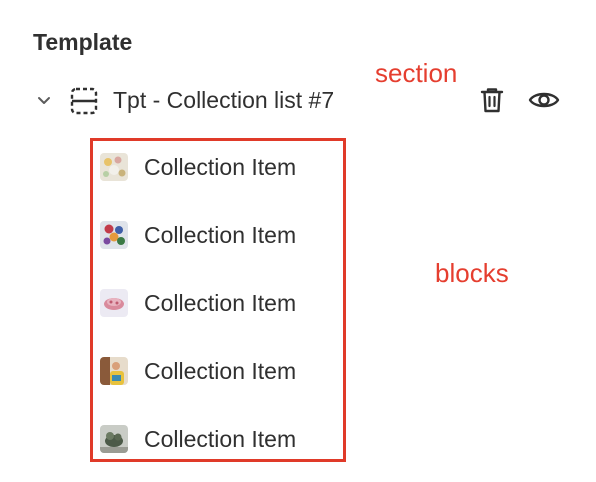 This screenshot has height=482, width=596. What do you see at coordinates (416, 73) in the screenshot?
I see `section-annotation: section` at bounding box center [416, 73].